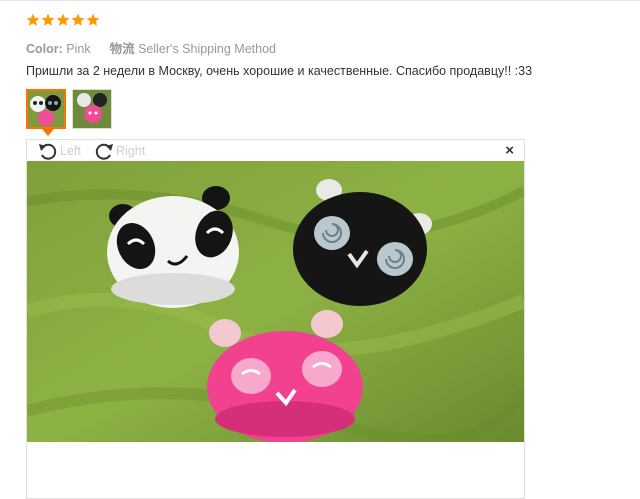 Image resolution: width=640 pixels, height=499 pixels. Describe the element at coordinates (207, 49) in the screenshot. I see `logistics-value: Seller's Shipping Method` at that location.